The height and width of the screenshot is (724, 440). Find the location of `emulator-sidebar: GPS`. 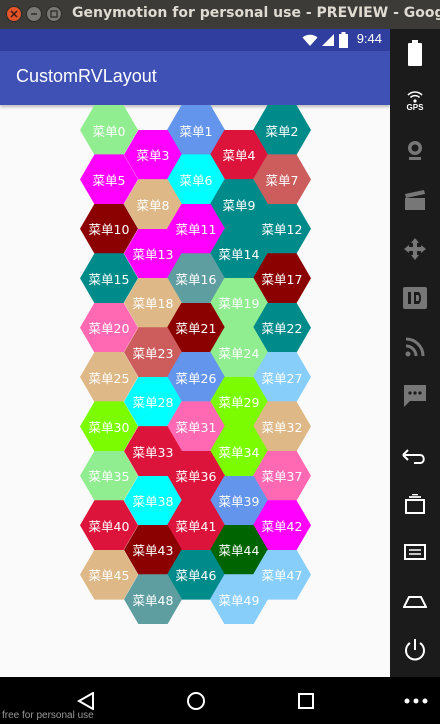

emulator-sidebar: GPS is located at coordinates (415, 353).